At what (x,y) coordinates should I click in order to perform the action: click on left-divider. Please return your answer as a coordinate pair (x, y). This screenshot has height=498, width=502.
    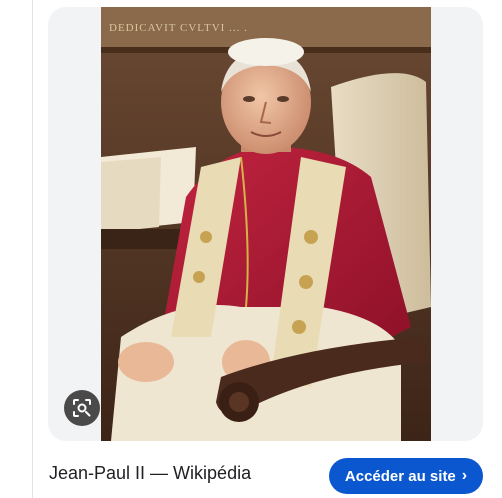
    Looking at the image, I should click on (32, 249).